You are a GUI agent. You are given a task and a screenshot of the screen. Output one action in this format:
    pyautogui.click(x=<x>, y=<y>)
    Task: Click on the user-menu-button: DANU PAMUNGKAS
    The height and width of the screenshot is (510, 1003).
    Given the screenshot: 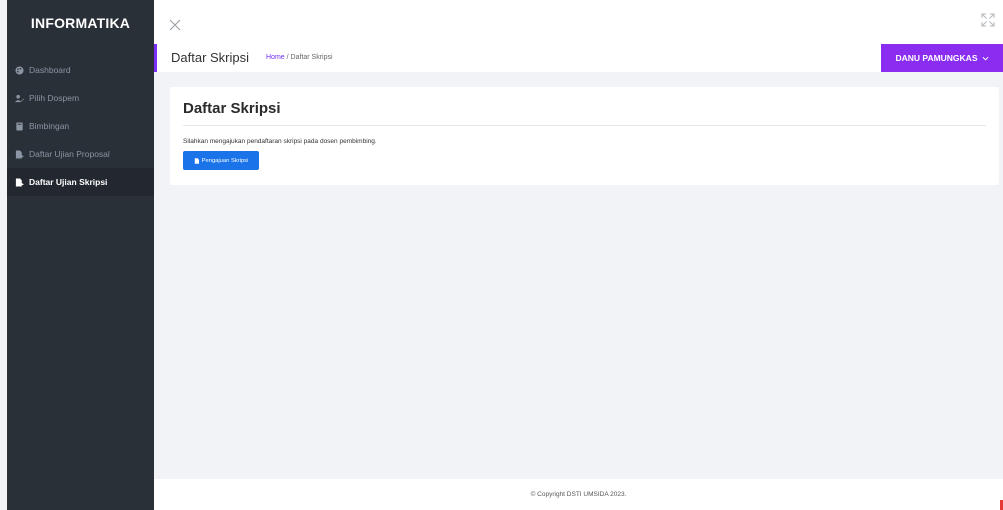 What is the action you would take?
    pyautogui.click(x=942, y=58)
    